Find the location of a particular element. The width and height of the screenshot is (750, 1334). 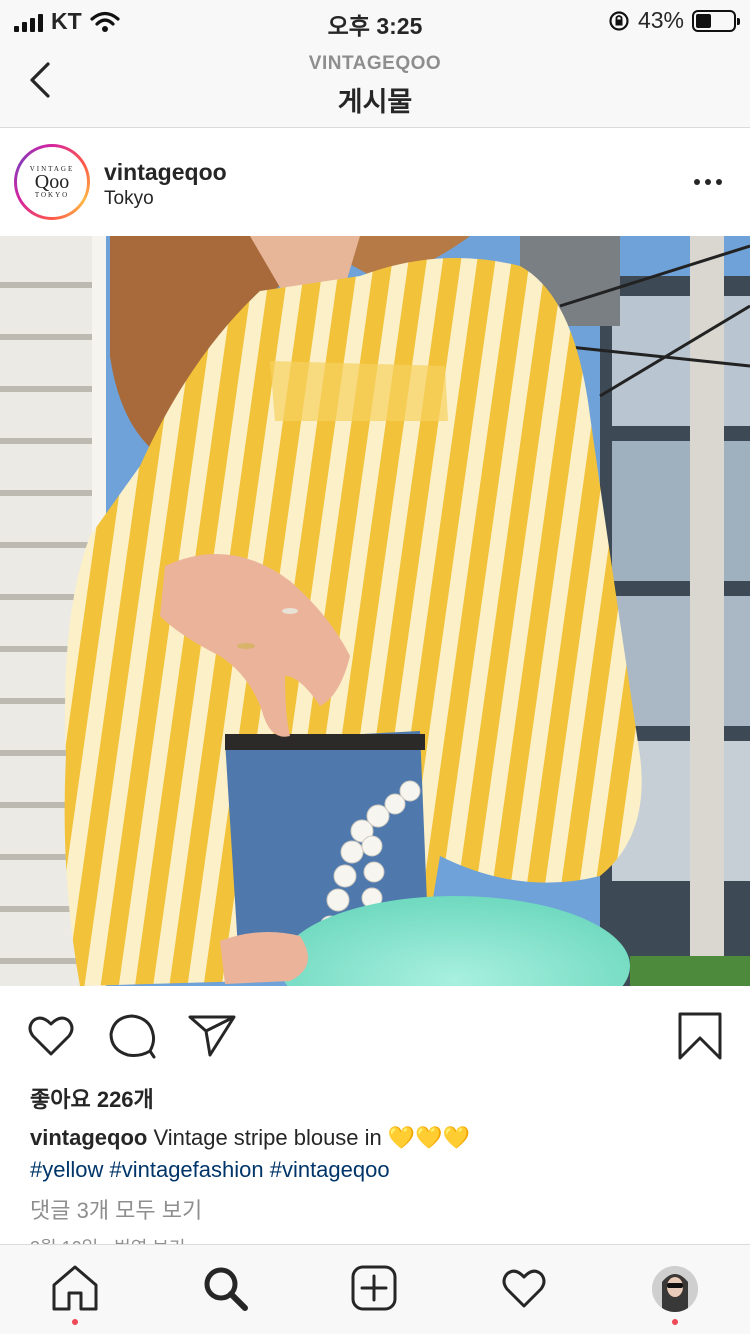

home-icon is located at coordinates (75, 1288).